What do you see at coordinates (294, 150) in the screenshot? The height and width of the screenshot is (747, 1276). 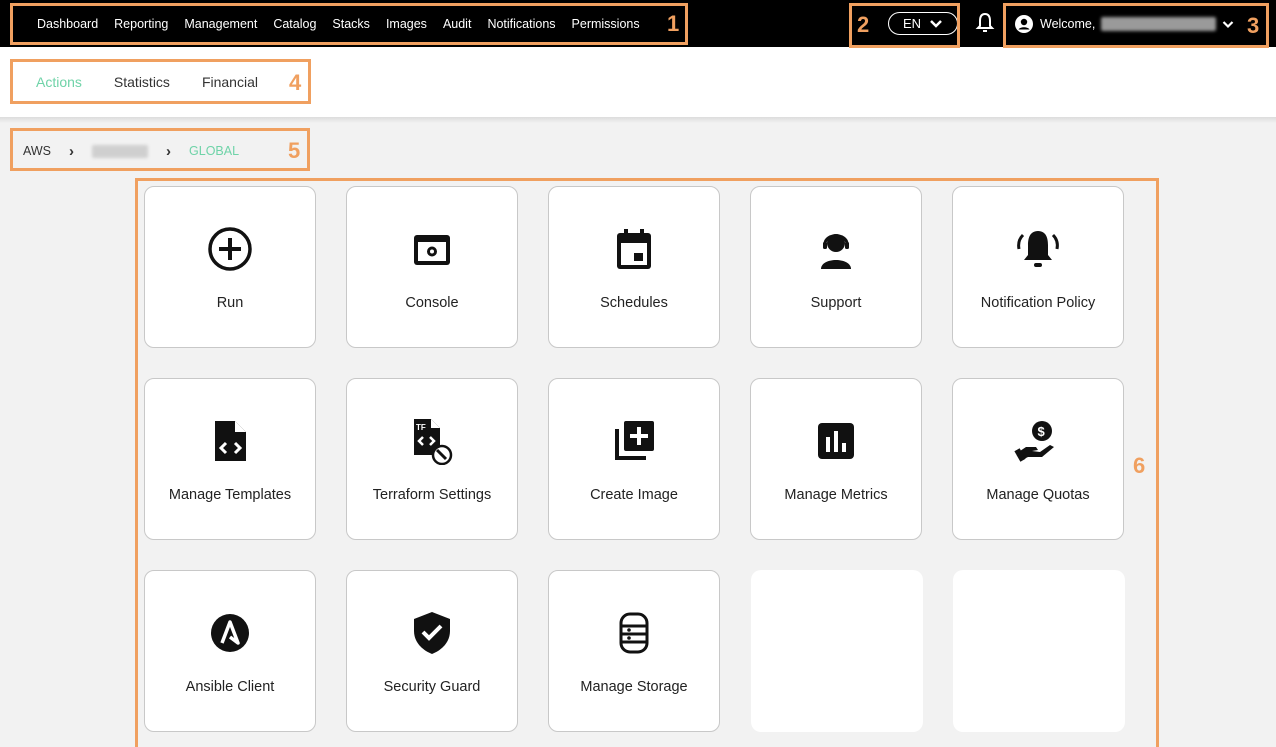 I see `annotation-number-5: 5` at bounding box center [294, 150].